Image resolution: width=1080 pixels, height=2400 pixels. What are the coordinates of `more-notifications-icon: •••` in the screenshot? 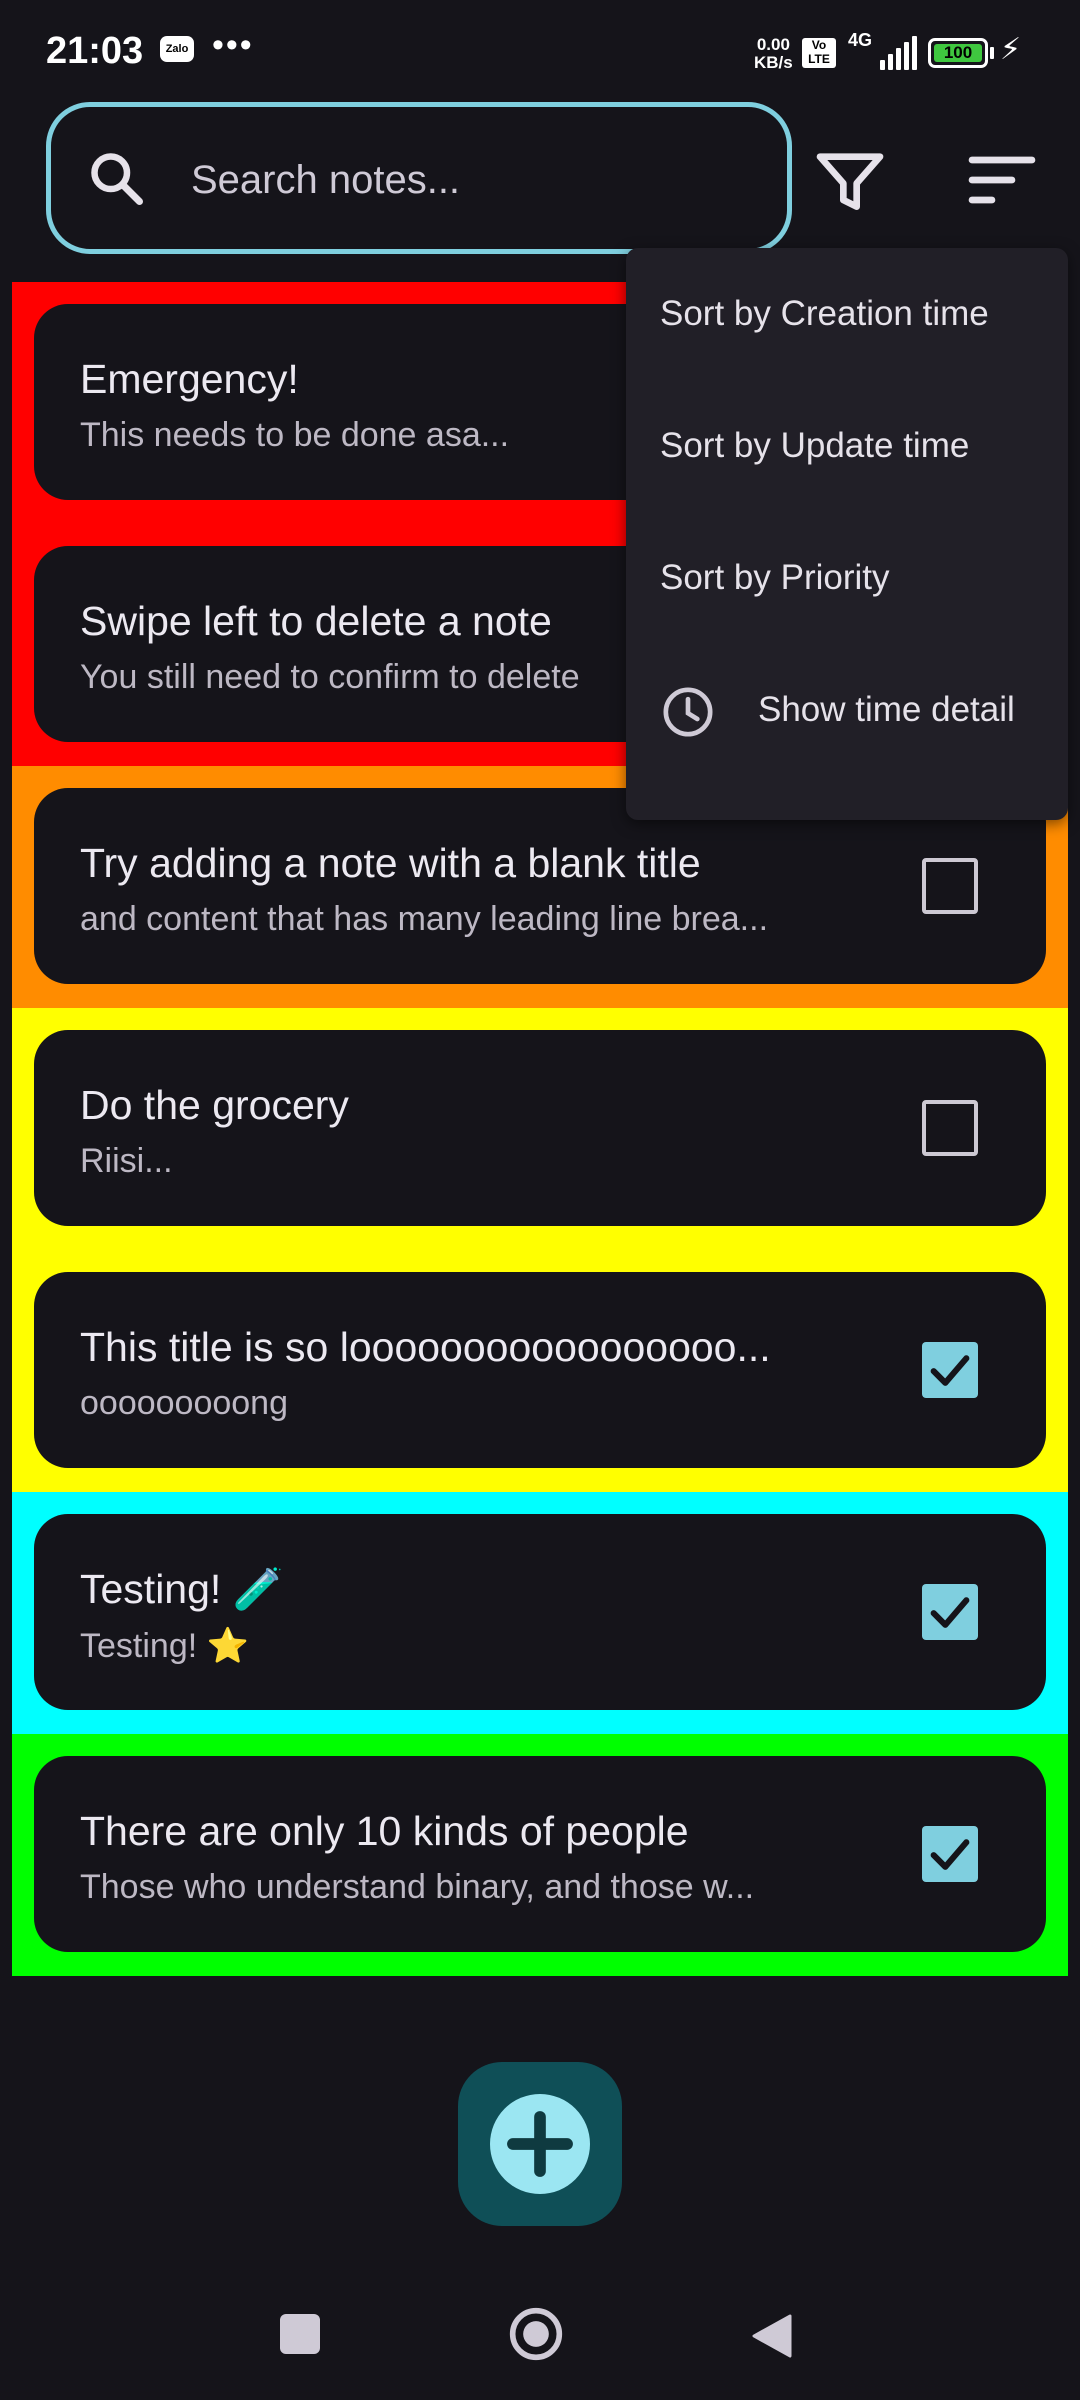 It's located at (233, 45).